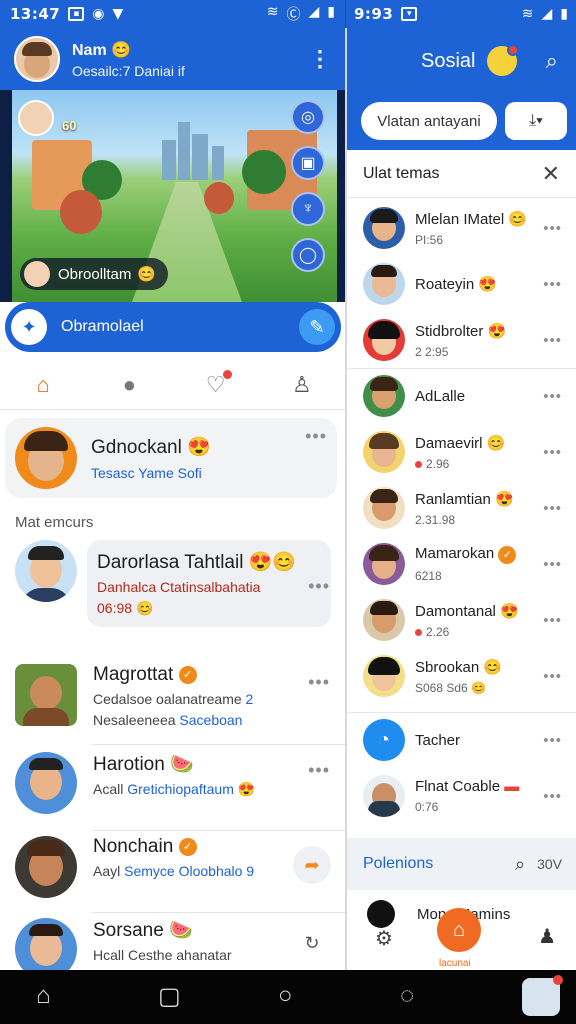  Describe the element at coordinates (429, 121) in the screenshot. I see `search-input: Vlatan antayani` at that location.